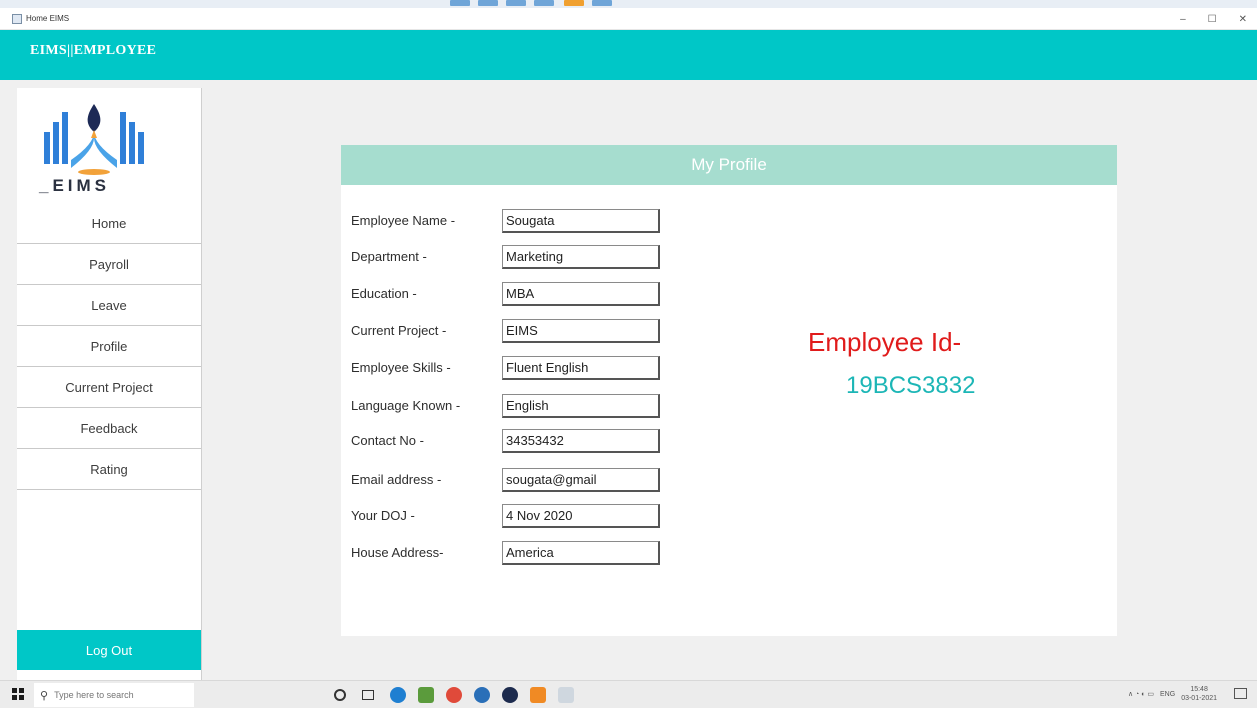  What do you see at coordinates (340, 695) in the screenshot?
I see `cortana-icon` at bounding box center [340, 695].